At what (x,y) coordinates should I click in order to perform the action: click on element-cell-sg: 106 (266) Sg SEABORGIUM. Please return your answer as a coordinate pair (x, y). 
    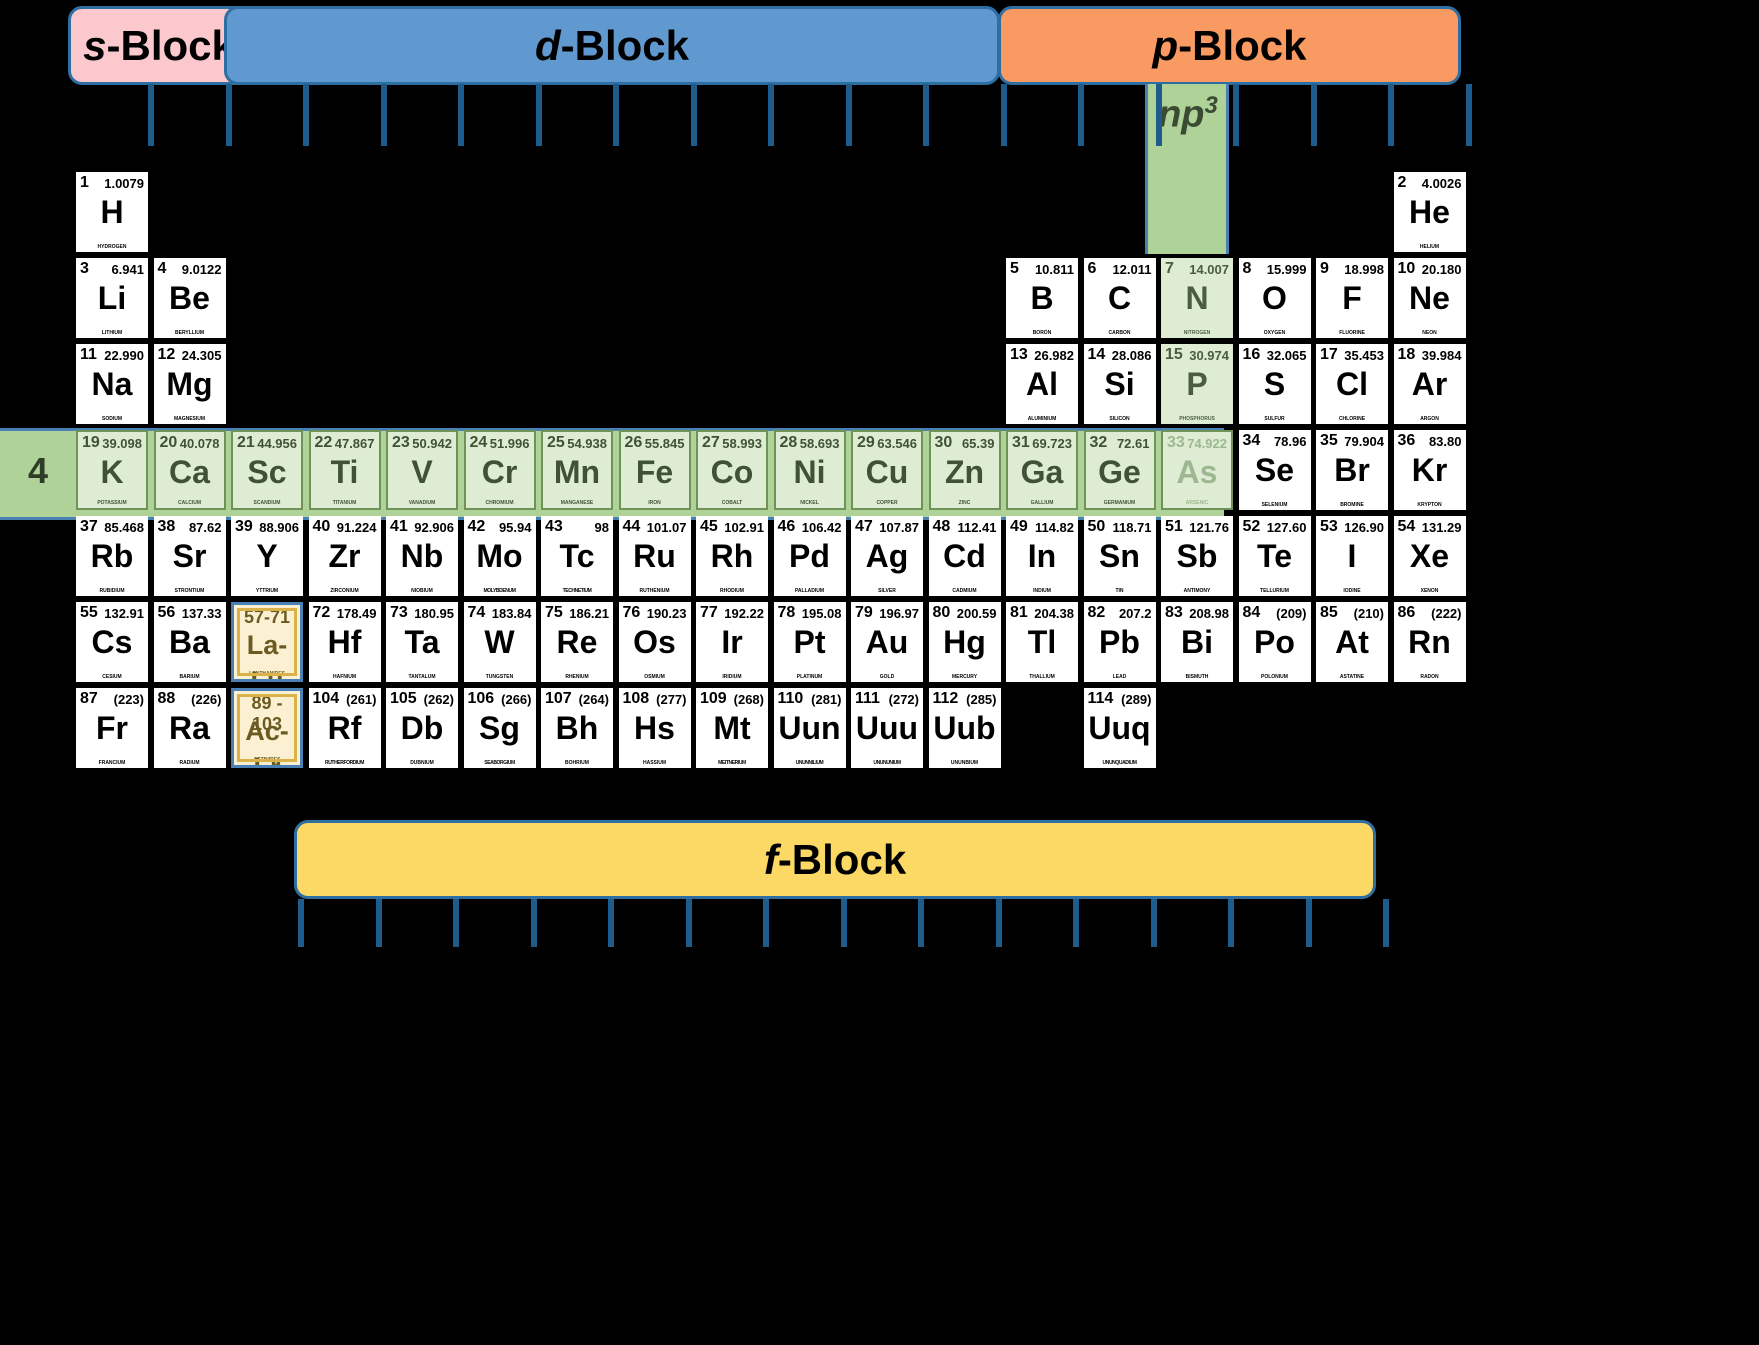
    Looking at the image, I should click on (499, 728).